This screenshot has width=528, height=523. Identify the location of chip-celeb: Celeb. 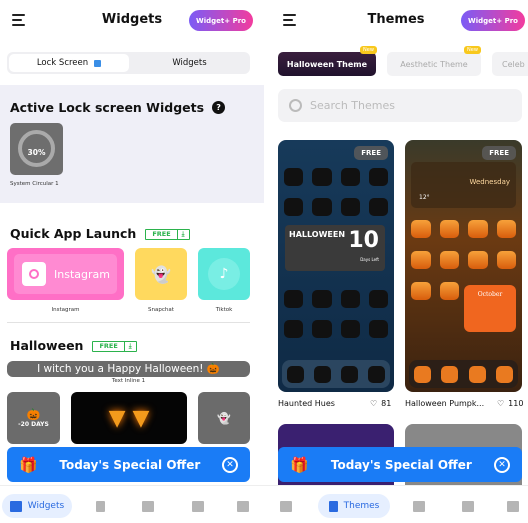
(510, 64).